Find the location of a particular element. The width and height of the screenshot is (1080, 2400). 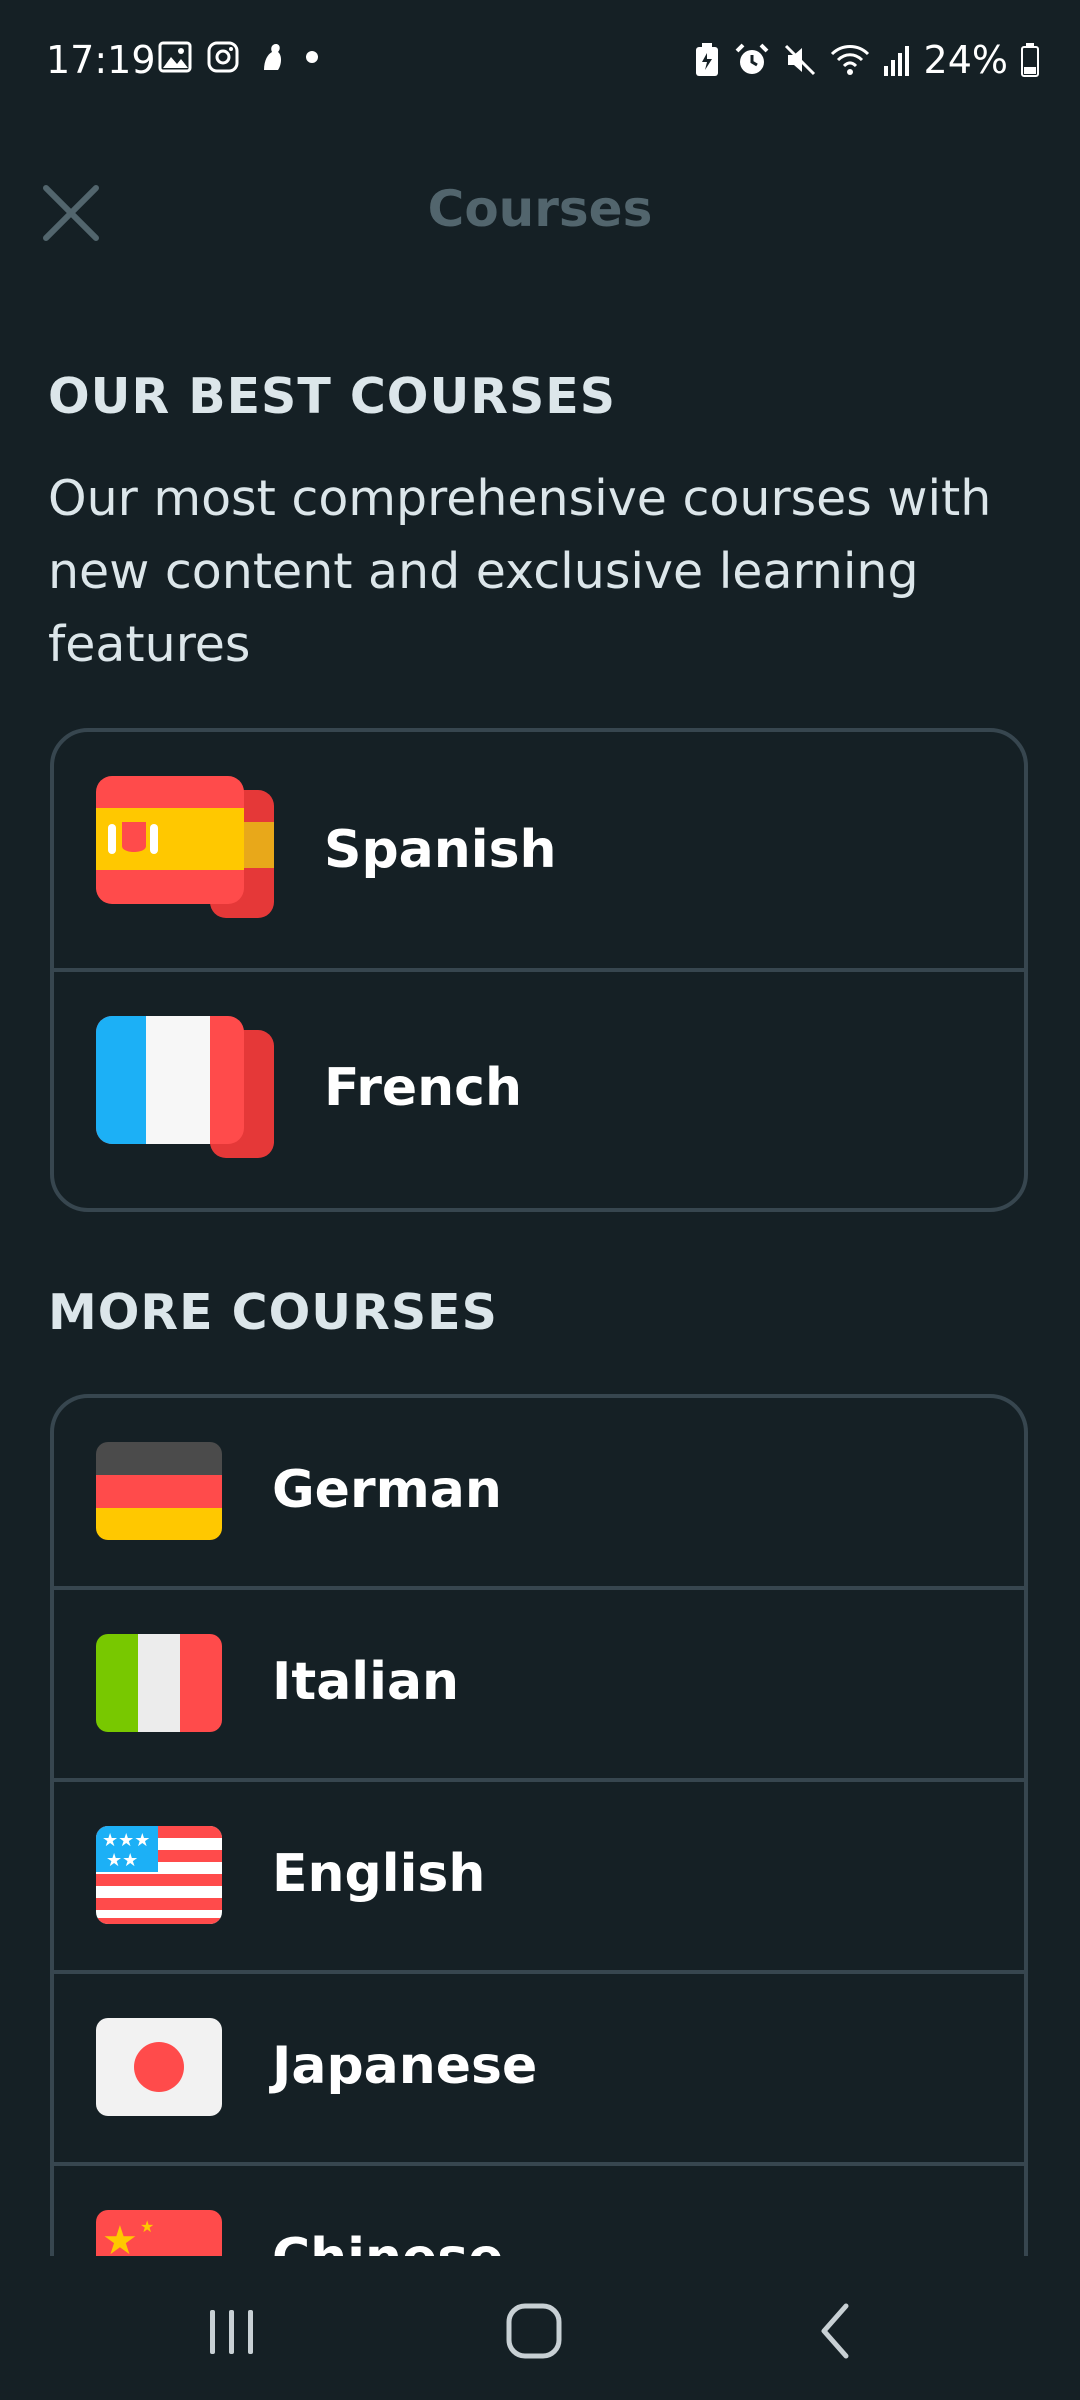

course-row-italian: Italian is located at coordinates (539, 1686).